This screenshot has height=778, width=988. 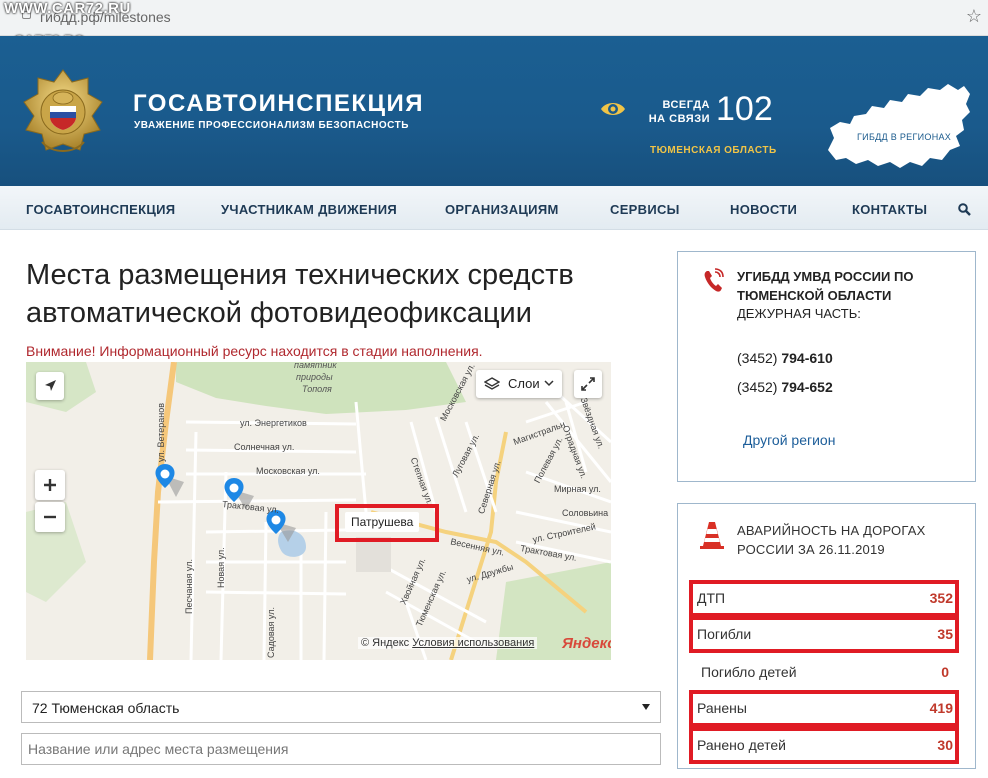 What do you see at coordinates (763, 209) in the screenshot?
I see `nav-item-news: НОВОСТИ` at bounding box center [763, 209].